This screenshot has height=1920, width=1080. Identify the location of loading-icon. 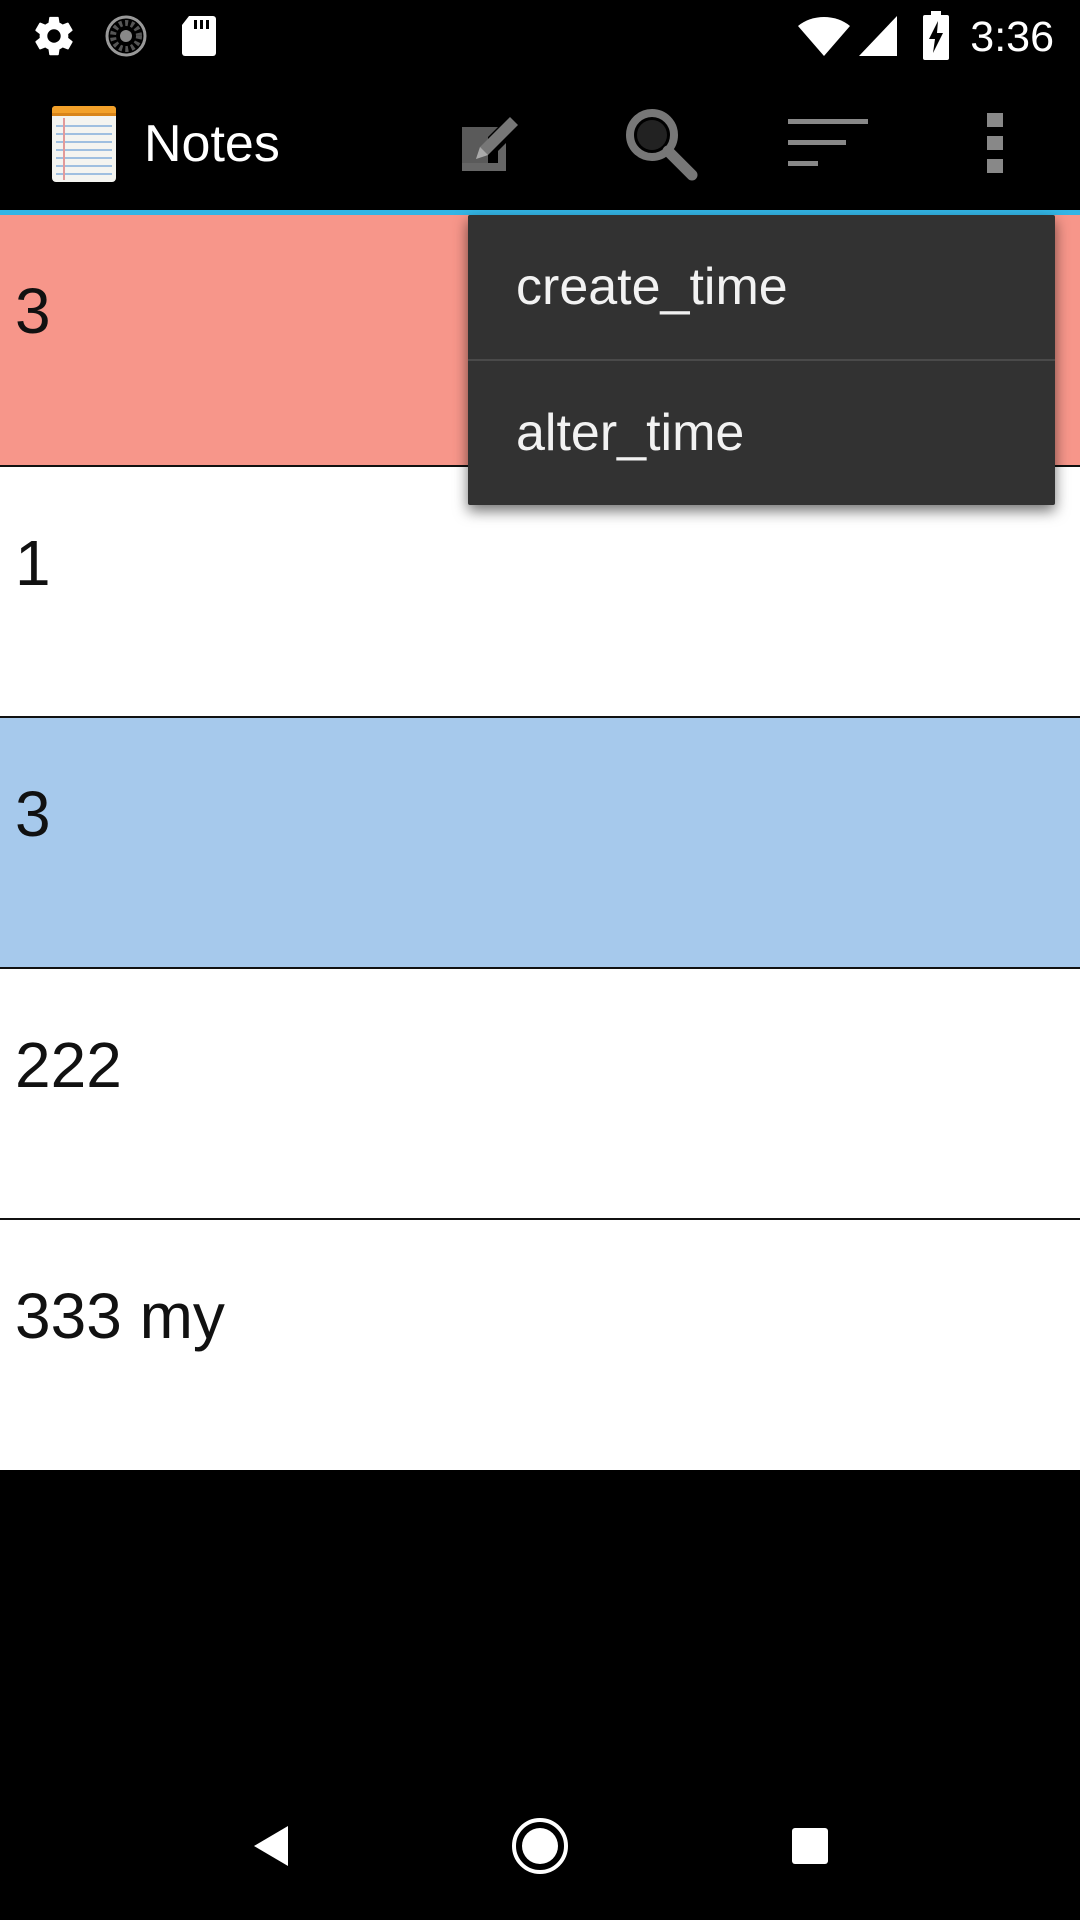
(126, 36).